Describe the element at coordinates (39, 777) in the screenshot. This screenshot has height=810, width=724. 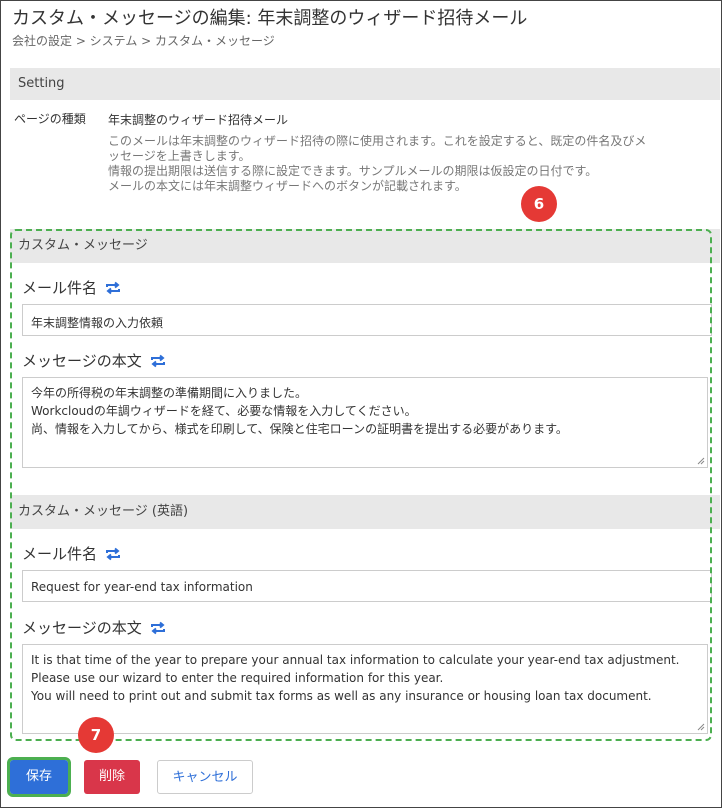
I see `save-button: 保存` at that location.